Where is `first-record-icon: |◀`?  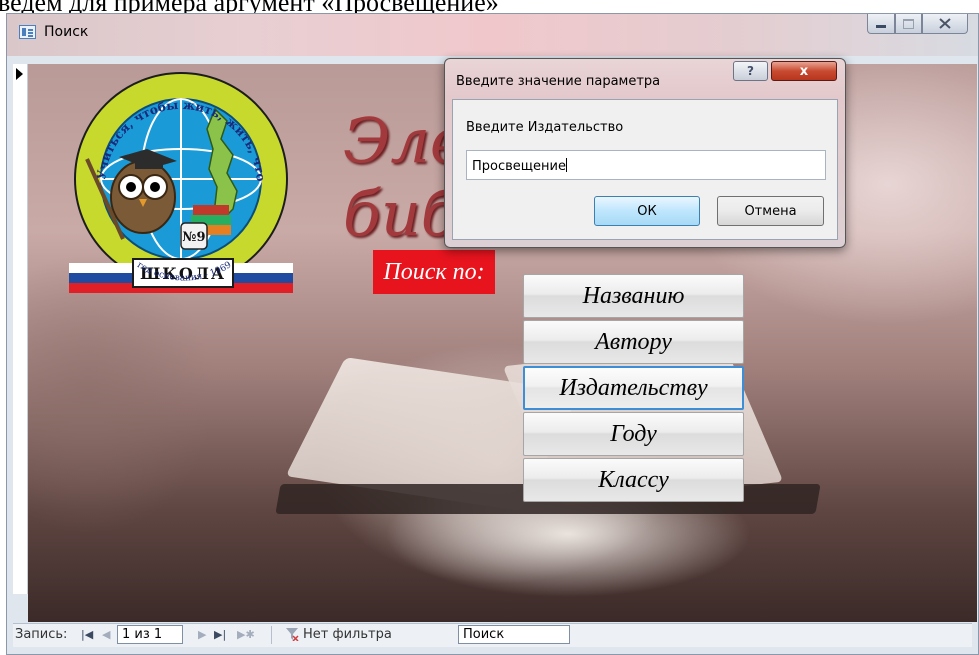
first-record-icon: |◀ is located at coordinates (87, 634).